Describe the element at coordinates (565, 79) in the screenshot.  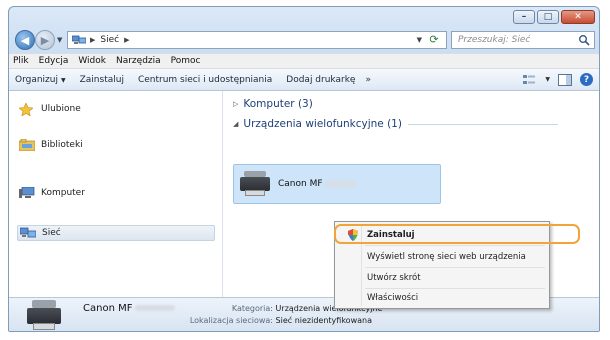
I see `preview-pane-icon` at that location.